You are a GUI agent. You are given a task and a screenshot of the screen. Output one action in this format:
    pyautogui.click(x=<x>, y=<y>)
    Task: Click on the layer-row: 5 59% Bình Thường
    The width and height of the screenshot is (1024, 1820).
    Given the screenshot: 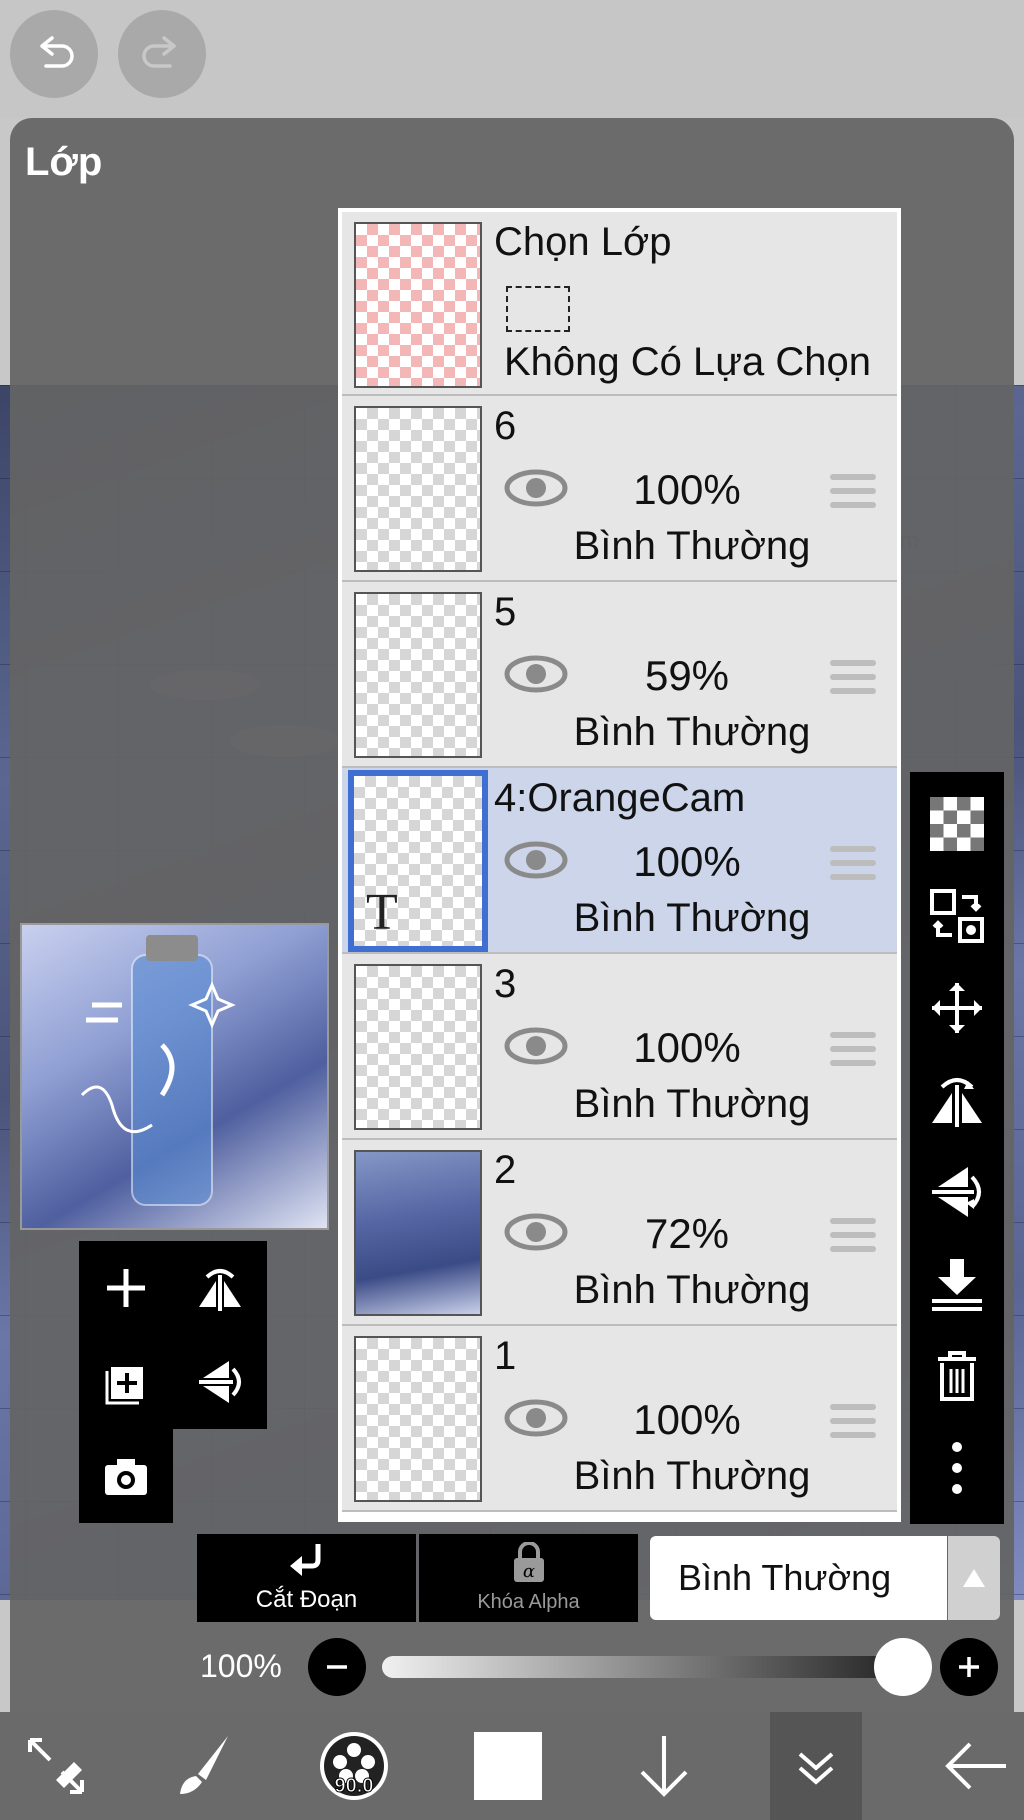 What is the action you would take?
    pyautogui.click(x=619, y=675)
    